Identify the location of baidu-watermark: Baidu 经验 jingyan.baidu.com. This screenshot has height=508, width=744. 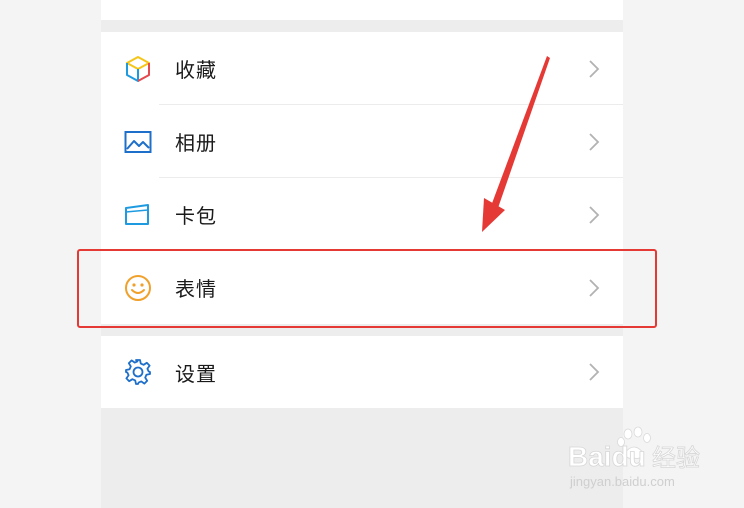
(634, 457).